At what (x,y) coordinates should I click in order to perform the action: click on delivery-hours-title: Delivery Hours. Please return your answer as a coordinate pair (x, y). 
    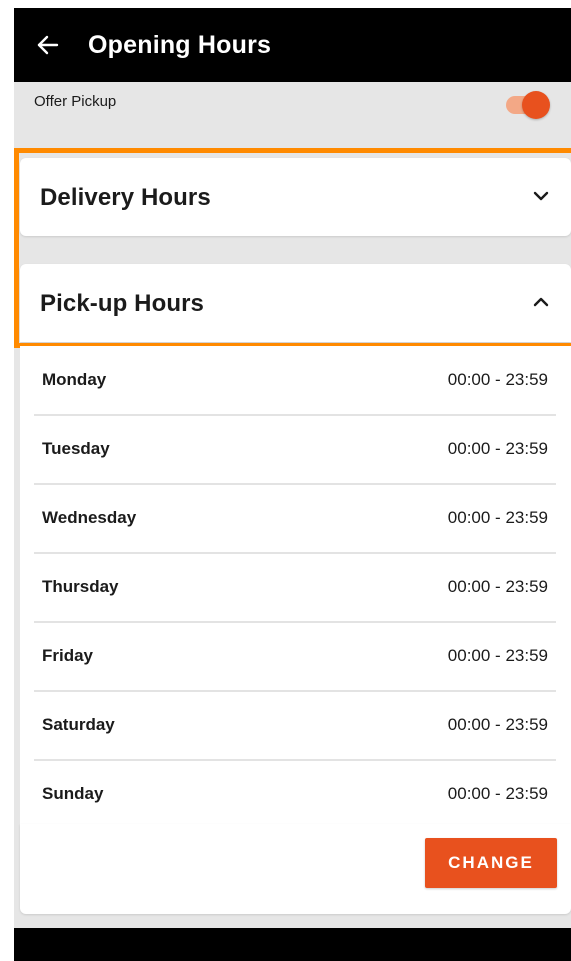
    Looking at the image, I should click on (125, 197).